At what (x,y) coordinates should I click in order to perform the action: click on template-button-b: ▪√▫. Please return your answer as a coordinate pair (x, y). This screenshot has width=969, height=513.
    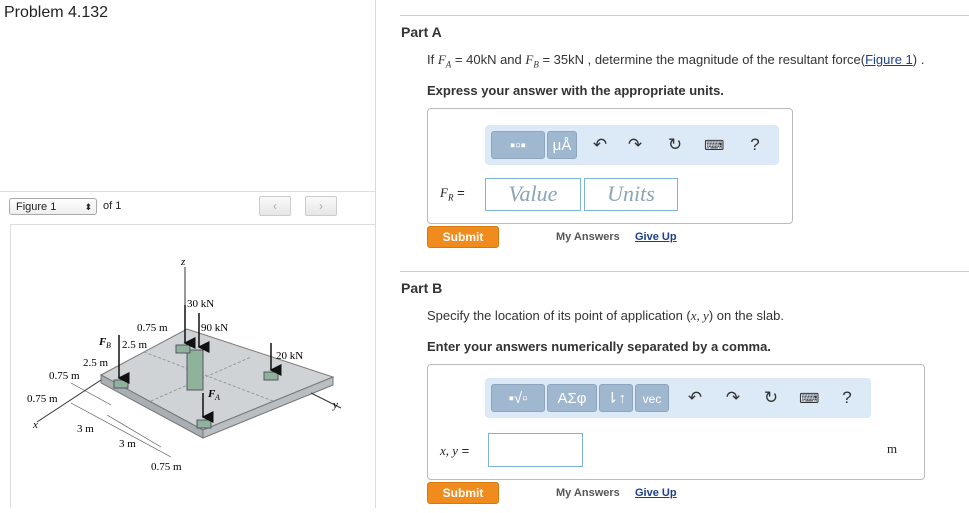
    Looking at the image, I should click on (518, 398).